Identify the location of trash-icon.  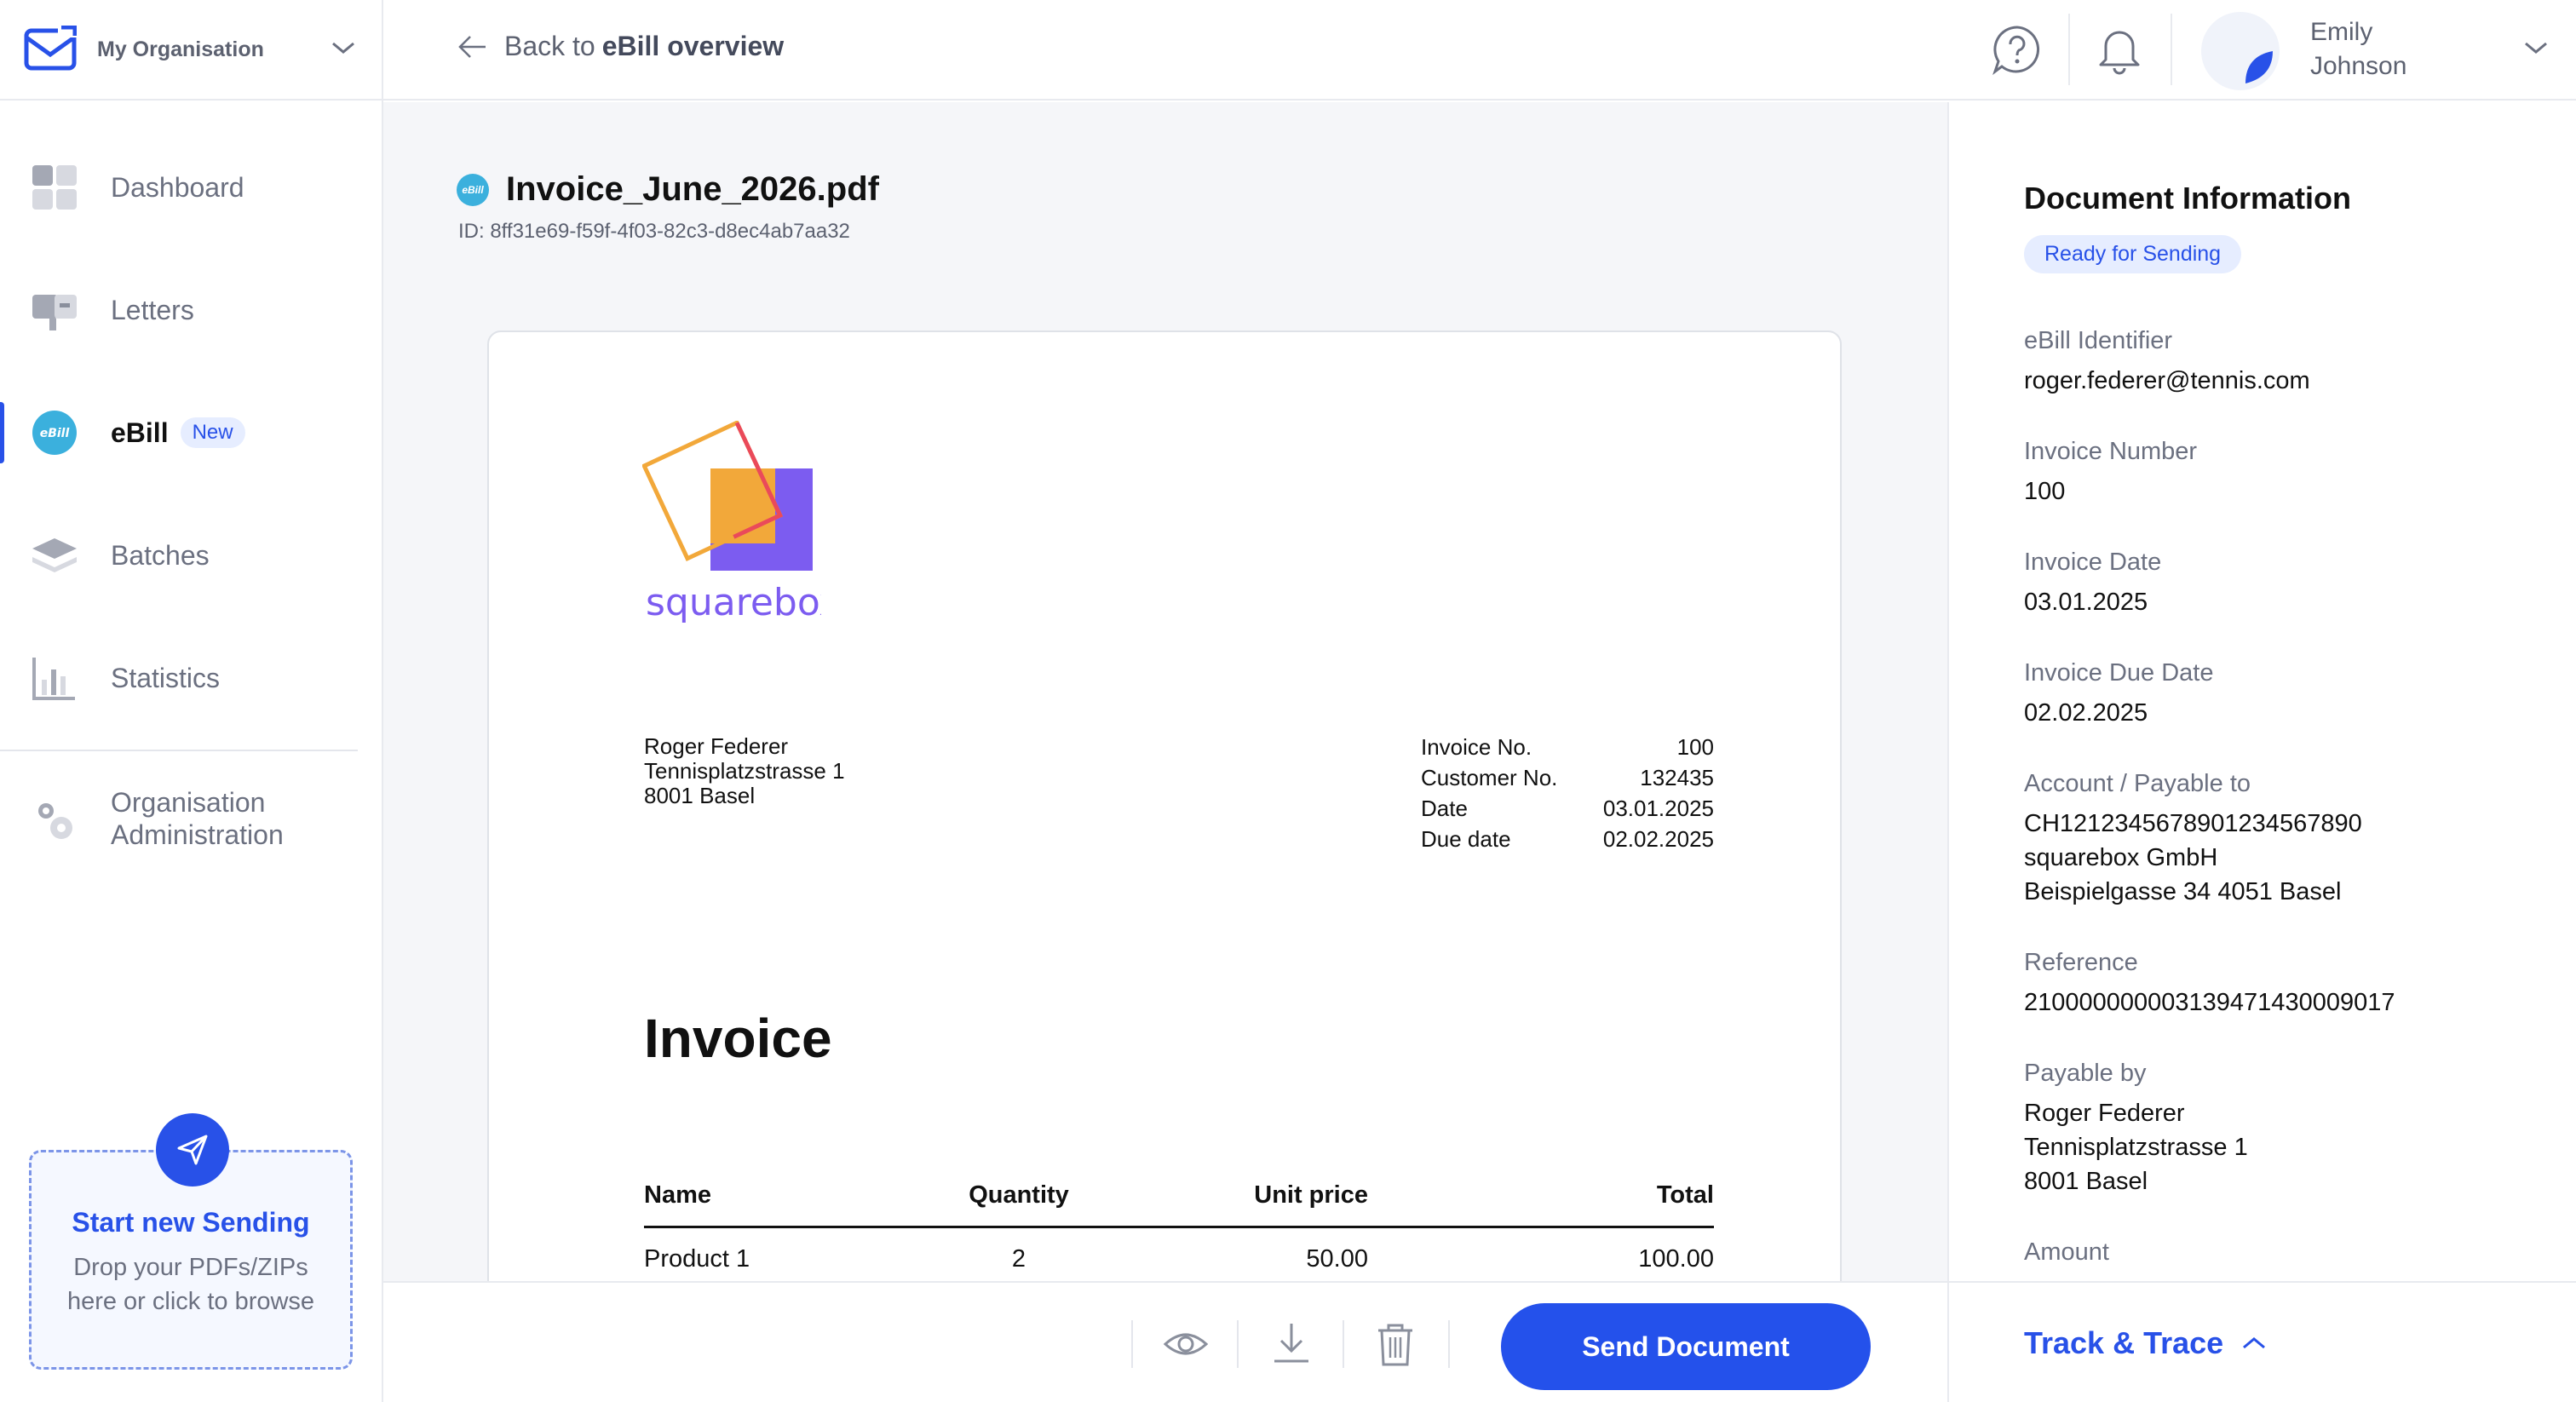
(1395, 1344).